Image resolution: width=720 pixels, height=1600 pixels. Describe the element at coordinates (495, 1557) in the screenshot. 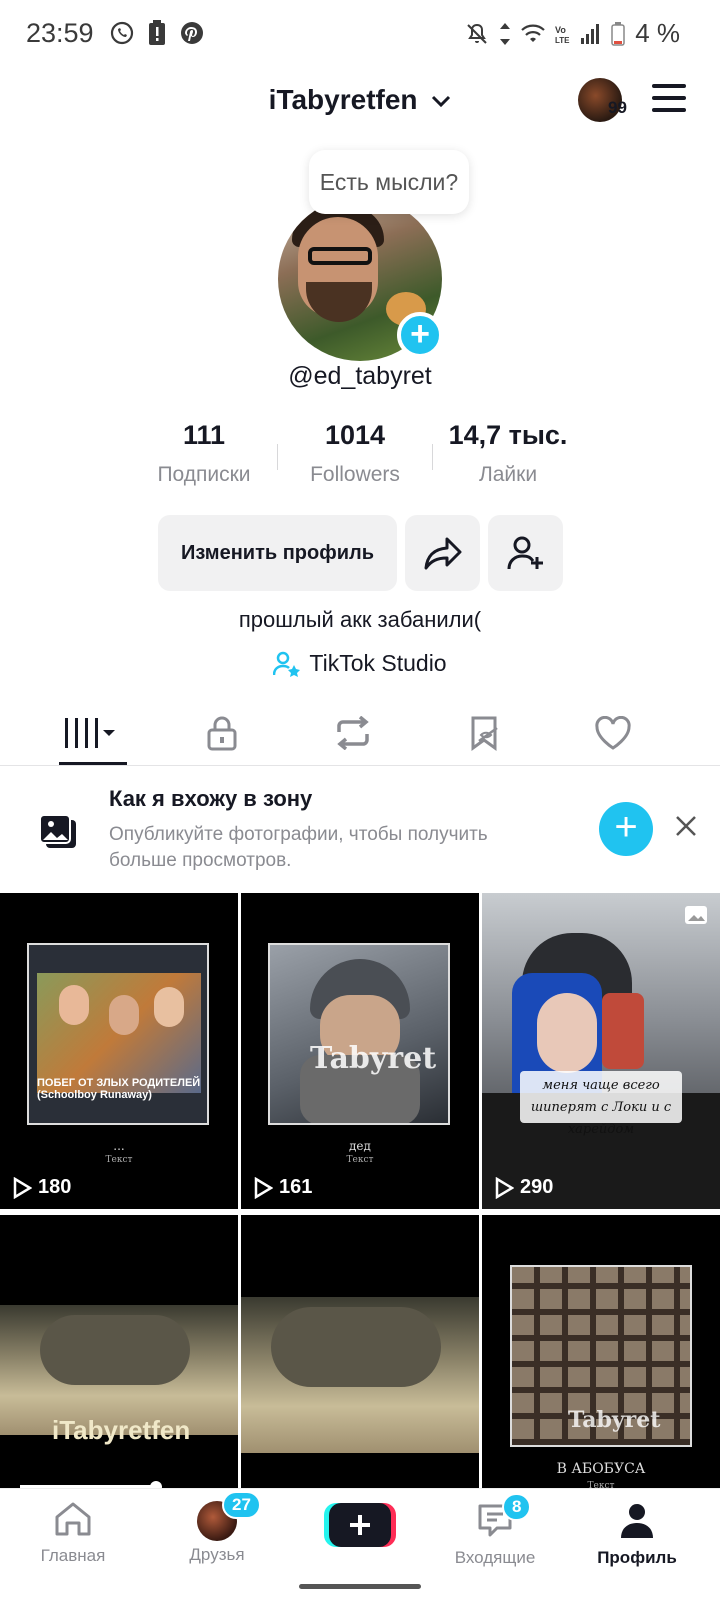

I see `nav-inbox-label: Входящие` at that location.